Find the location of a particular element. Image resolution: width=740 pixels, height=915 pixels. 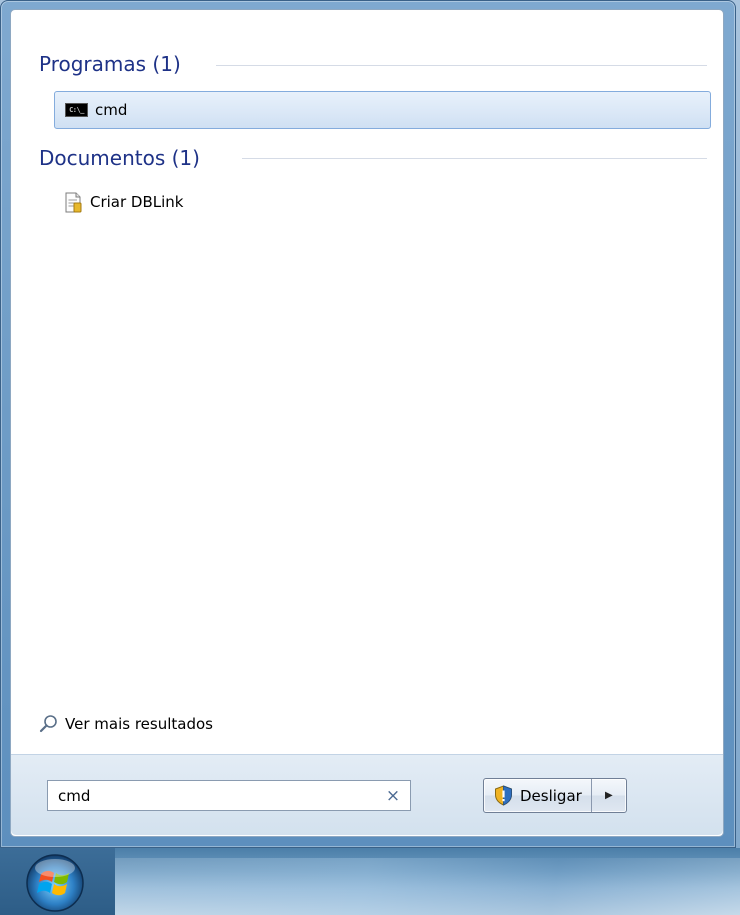

clear-search-icon: × is located at coordinates (393, 796).